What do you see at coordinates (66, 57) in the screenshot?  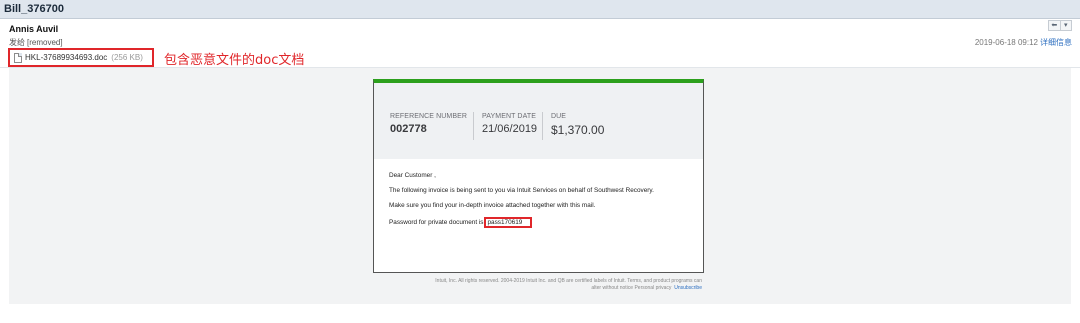 I see `attachment-name: HKL-37689934693.doc` at bounding box center [66, 57].